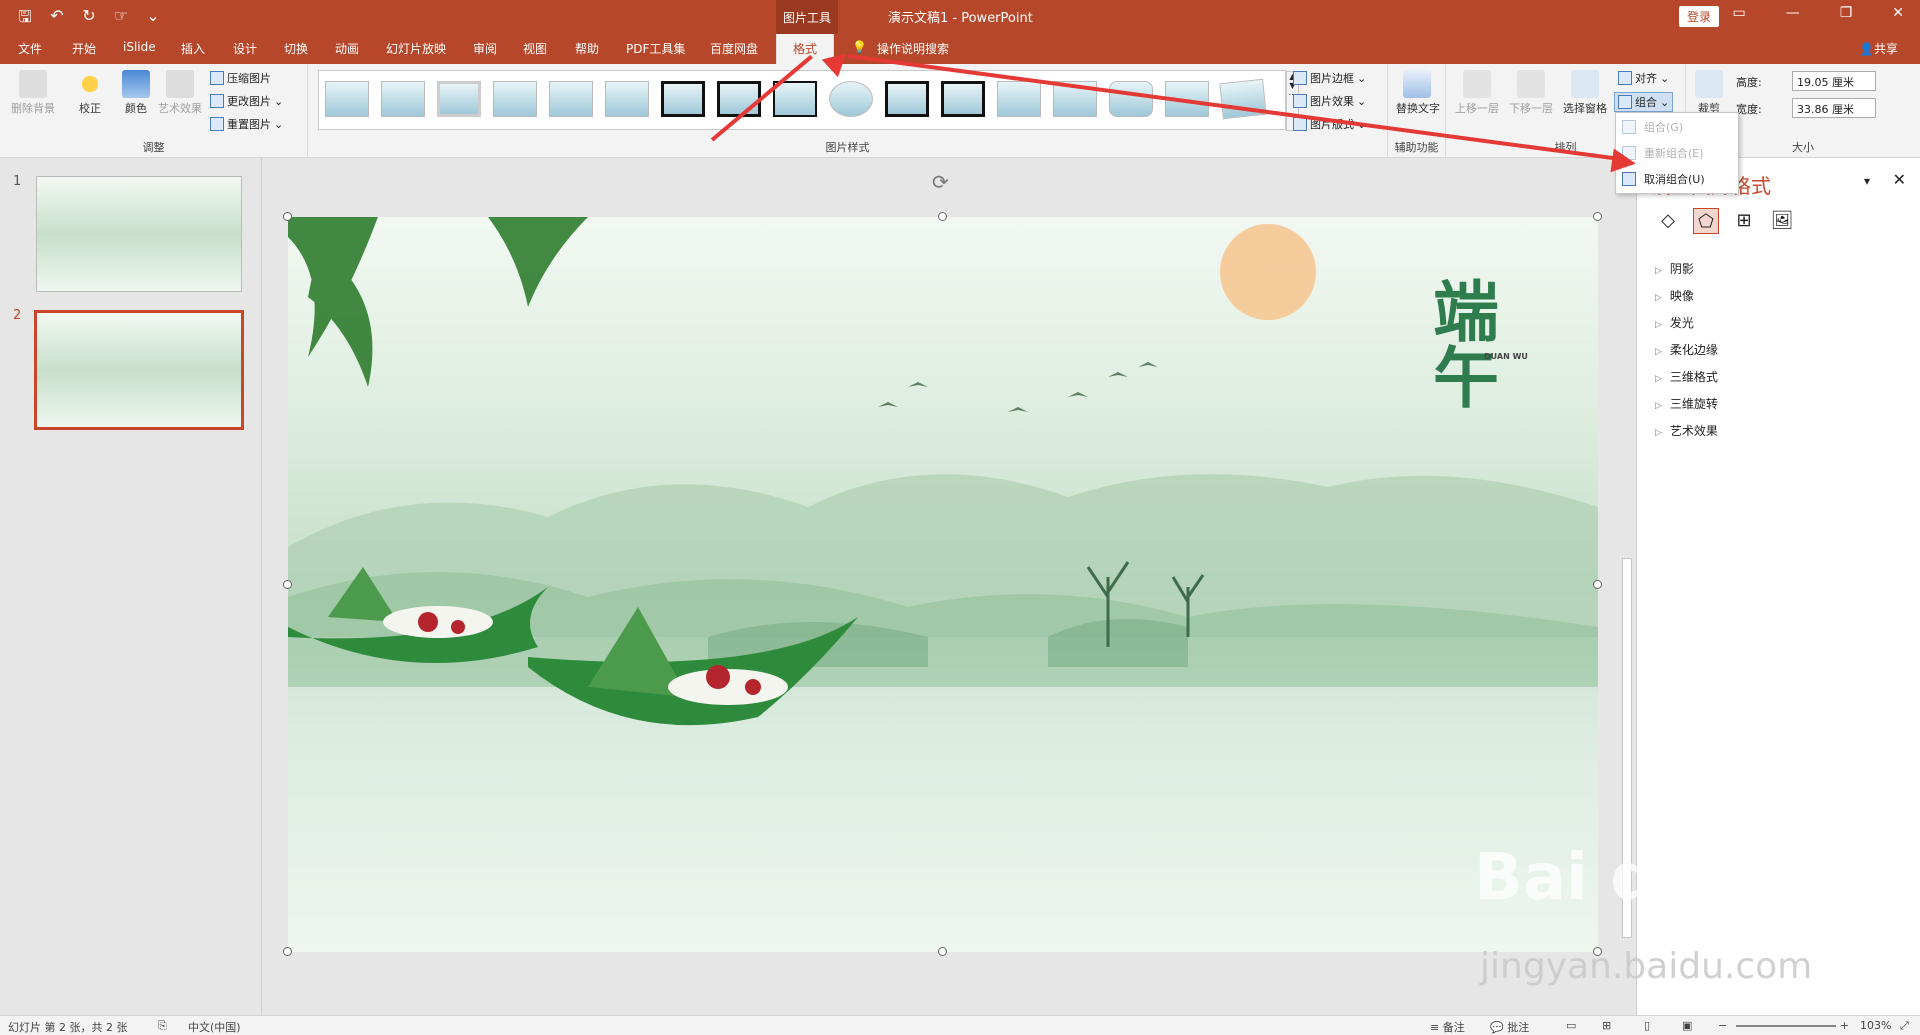 This screenshot has height=1035, width=1920. Describe the element at coordinates (30, 48) in the screenshot. I see `tab-file: 文件` at that location.